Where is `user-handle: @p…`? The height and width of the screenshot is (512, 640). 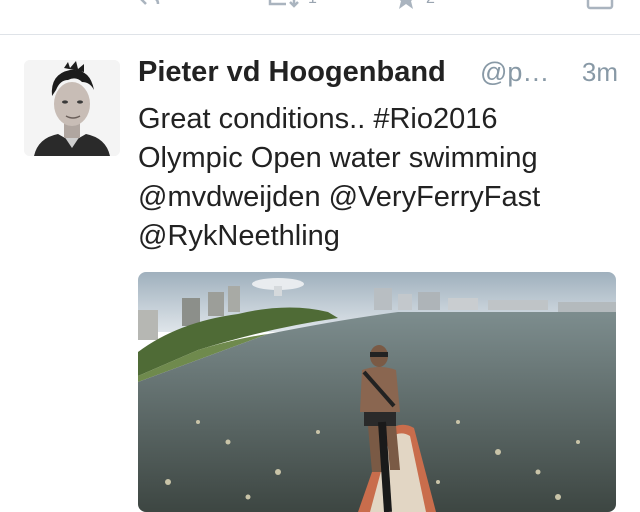
user-handle: @p… is located at coordinates (514, 72).